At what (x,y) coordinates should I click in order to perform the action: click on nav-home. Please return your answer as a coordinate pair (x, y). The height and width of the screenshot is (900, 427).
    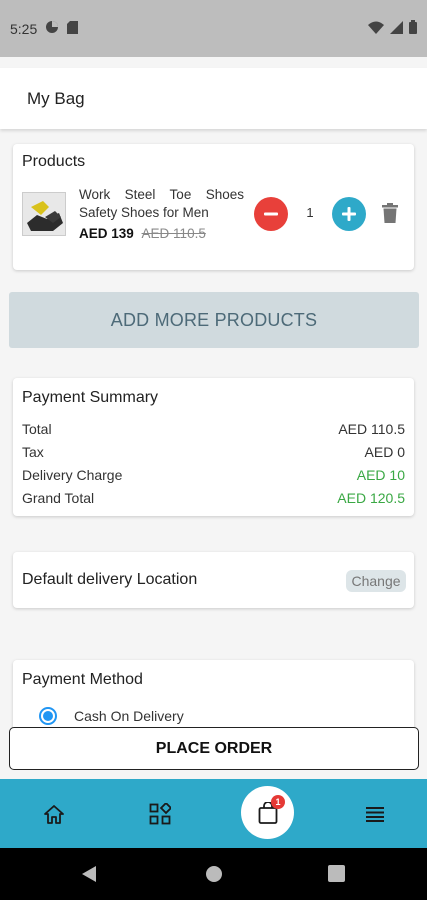
    Looking at the image, I should click on (54, 814).